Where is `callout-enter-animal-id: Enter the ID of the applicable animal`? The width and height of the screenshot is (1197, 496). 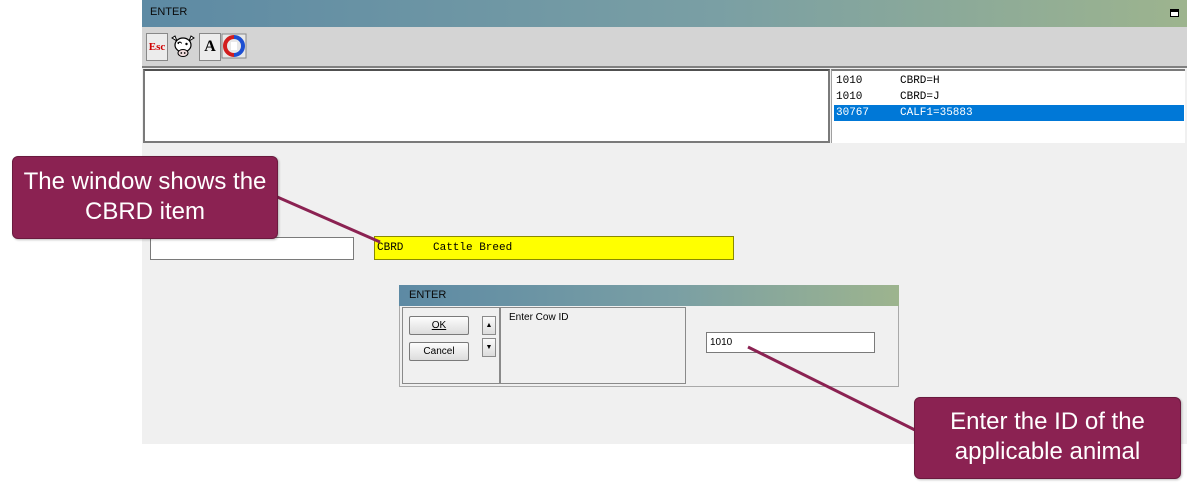
callout-enter-animal-id: Enter the ID of the applicable animal is located at coordinates (1047, 438).